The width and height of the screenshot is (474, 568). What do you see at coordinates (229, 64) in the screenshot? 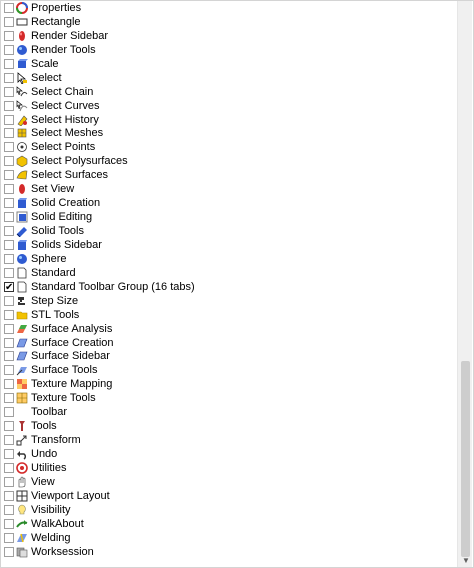
I see `toolbar-row-scale: Scale` at bounding box center [229, 64].